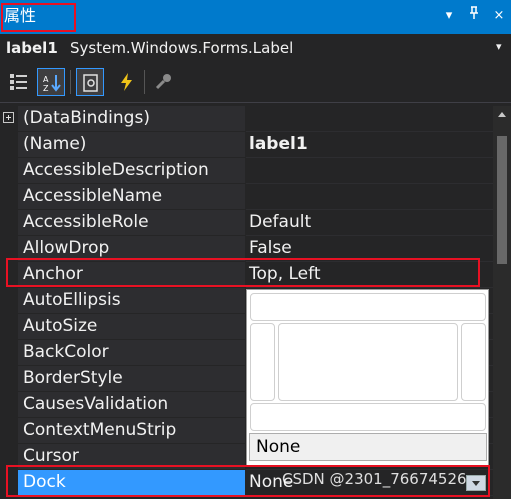 Image resolution: width=511 pixels, height=499 pixels. What do you see at coordinates (246, 249) in the screenshot?
I see `property-row: AllowDrop False` at bounding box center [246, 249].